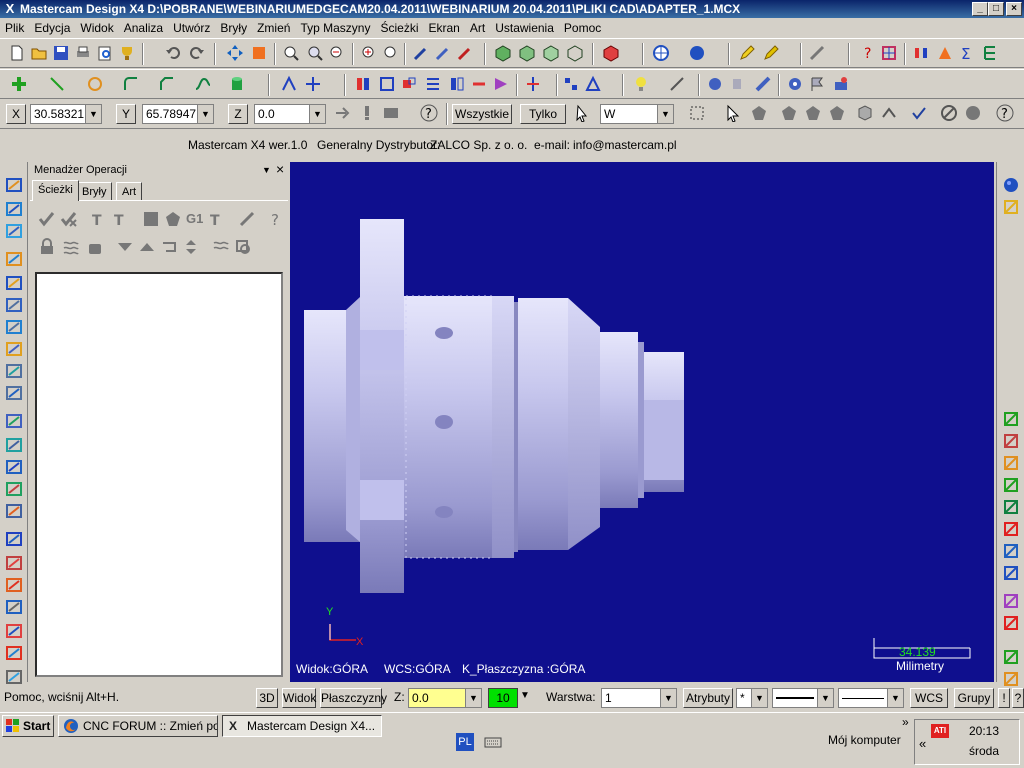  I want to click on menu-ekran: Ekran, so click(443, 28).